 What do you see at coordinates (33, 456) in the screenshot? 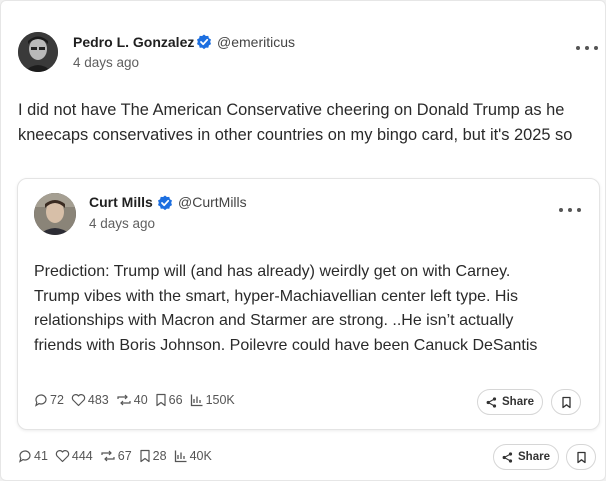
I see `reply-button: 41` at bounding box center [33, 456].